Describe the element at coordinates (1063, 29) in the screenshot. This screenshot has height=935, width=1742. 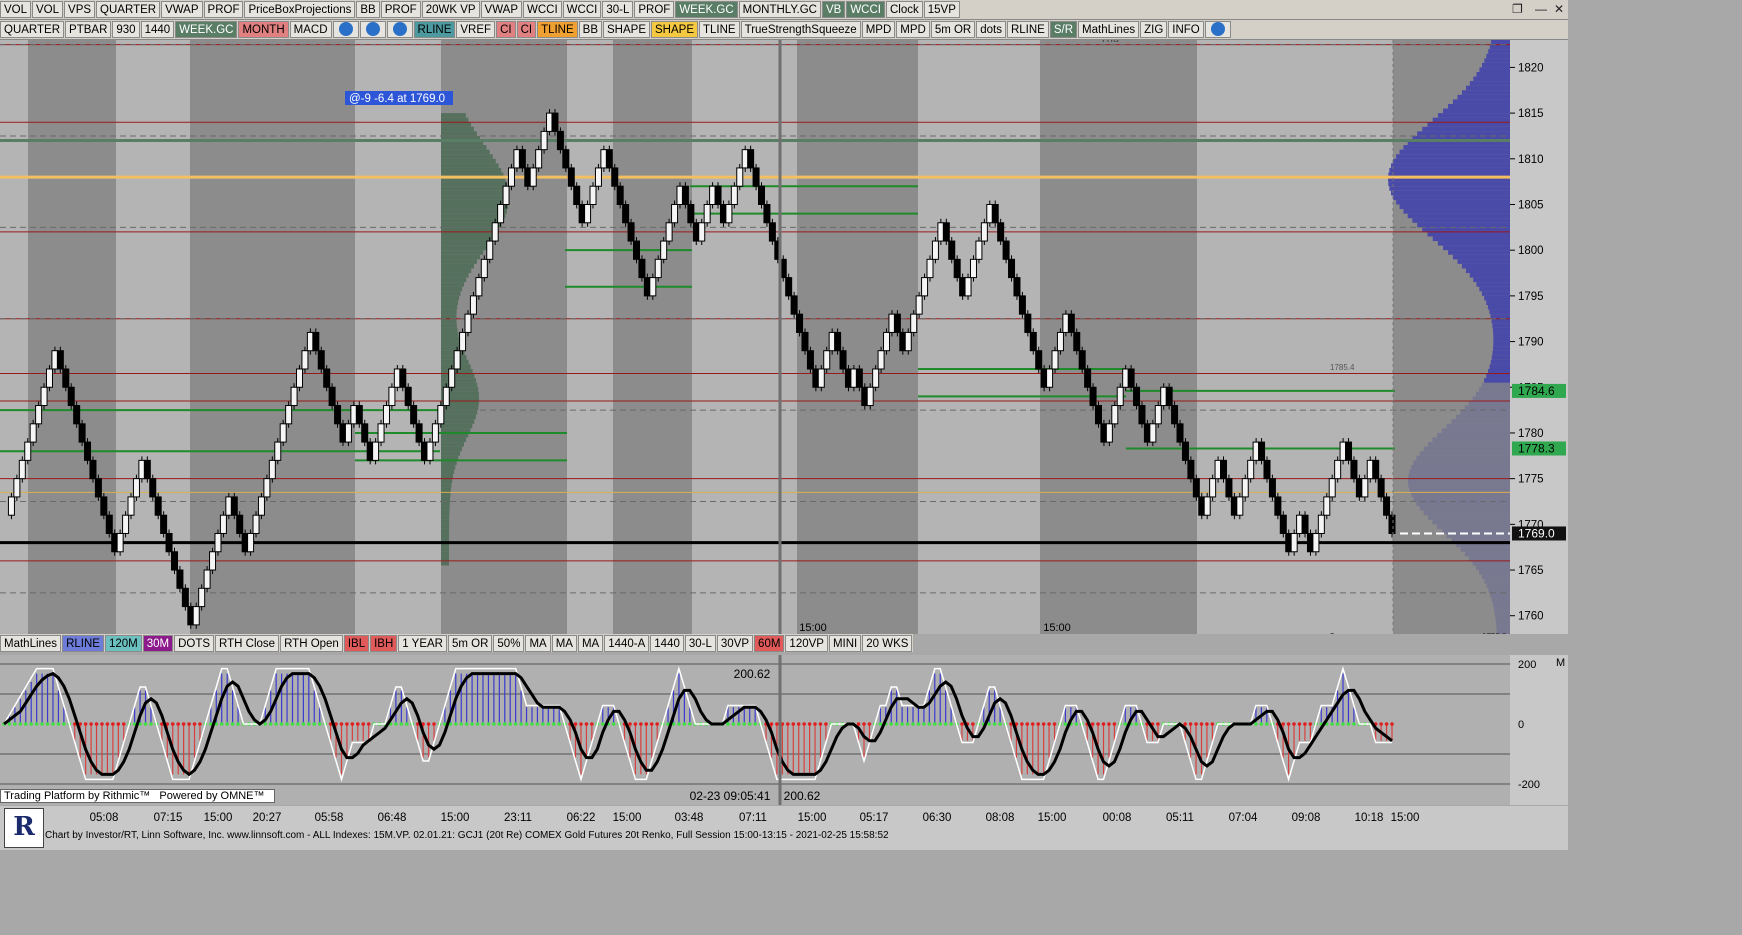
I see `toolbar-button: S/R` at that location.